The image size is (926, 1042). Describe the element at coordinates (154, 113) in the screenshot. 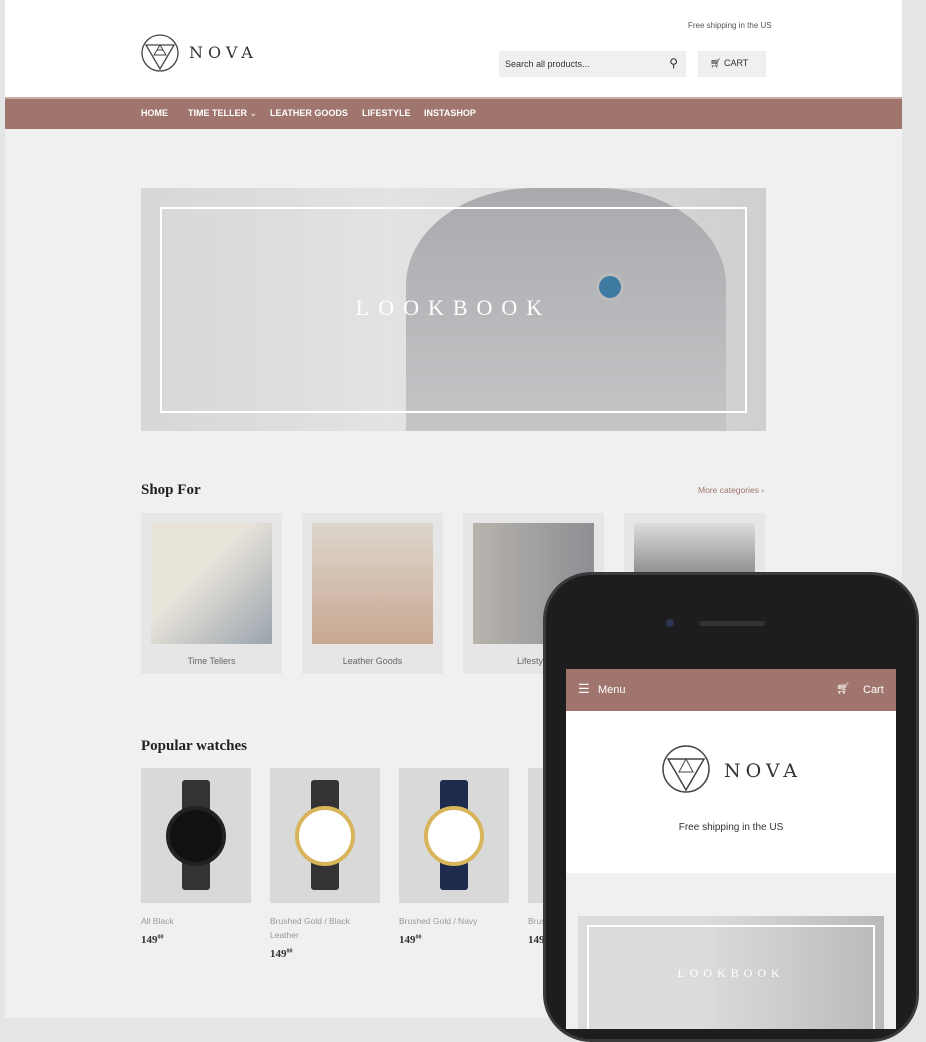

I see `nav-home: HOME` at that location.